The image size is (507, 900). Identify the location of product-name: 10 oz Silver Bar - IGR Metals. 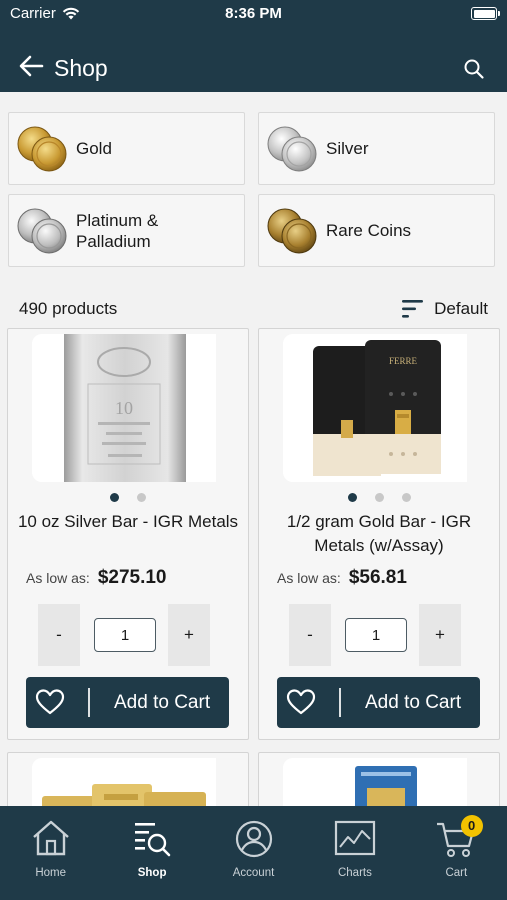
(128, 522).